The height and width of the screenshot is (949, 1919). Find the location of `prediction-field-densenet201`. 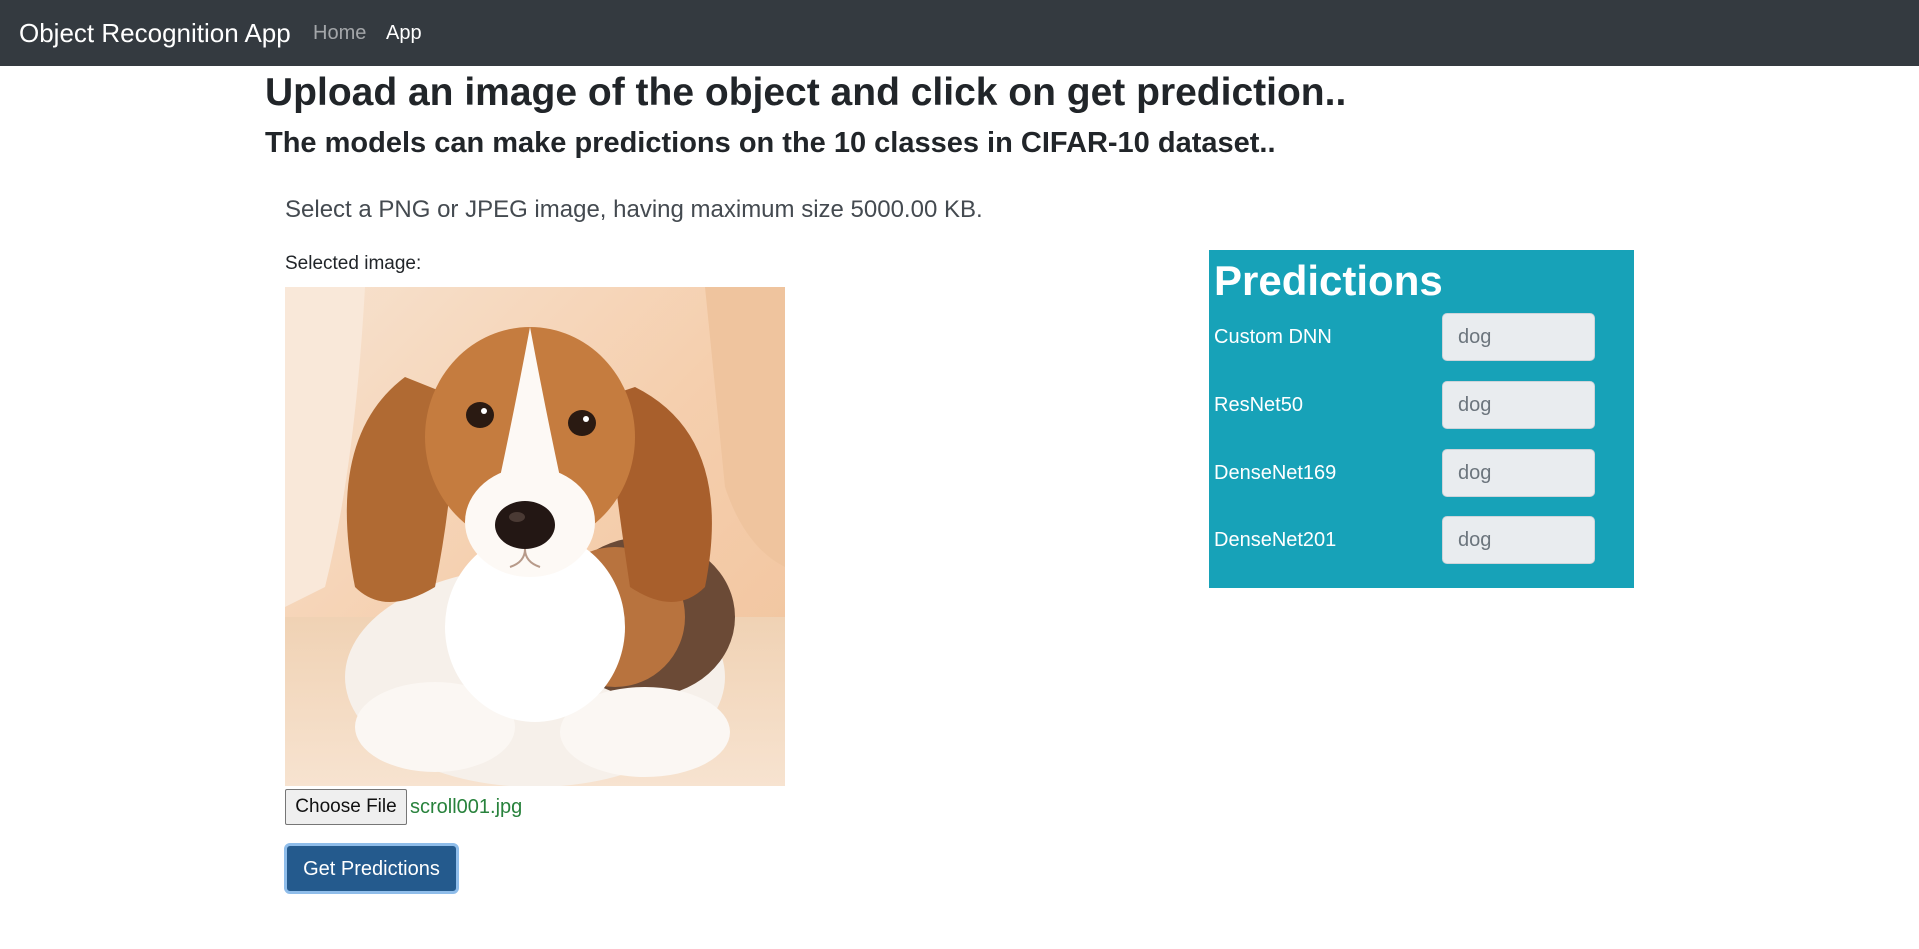

prediction-field-densenet201 is located at coordinates (1518, 540).